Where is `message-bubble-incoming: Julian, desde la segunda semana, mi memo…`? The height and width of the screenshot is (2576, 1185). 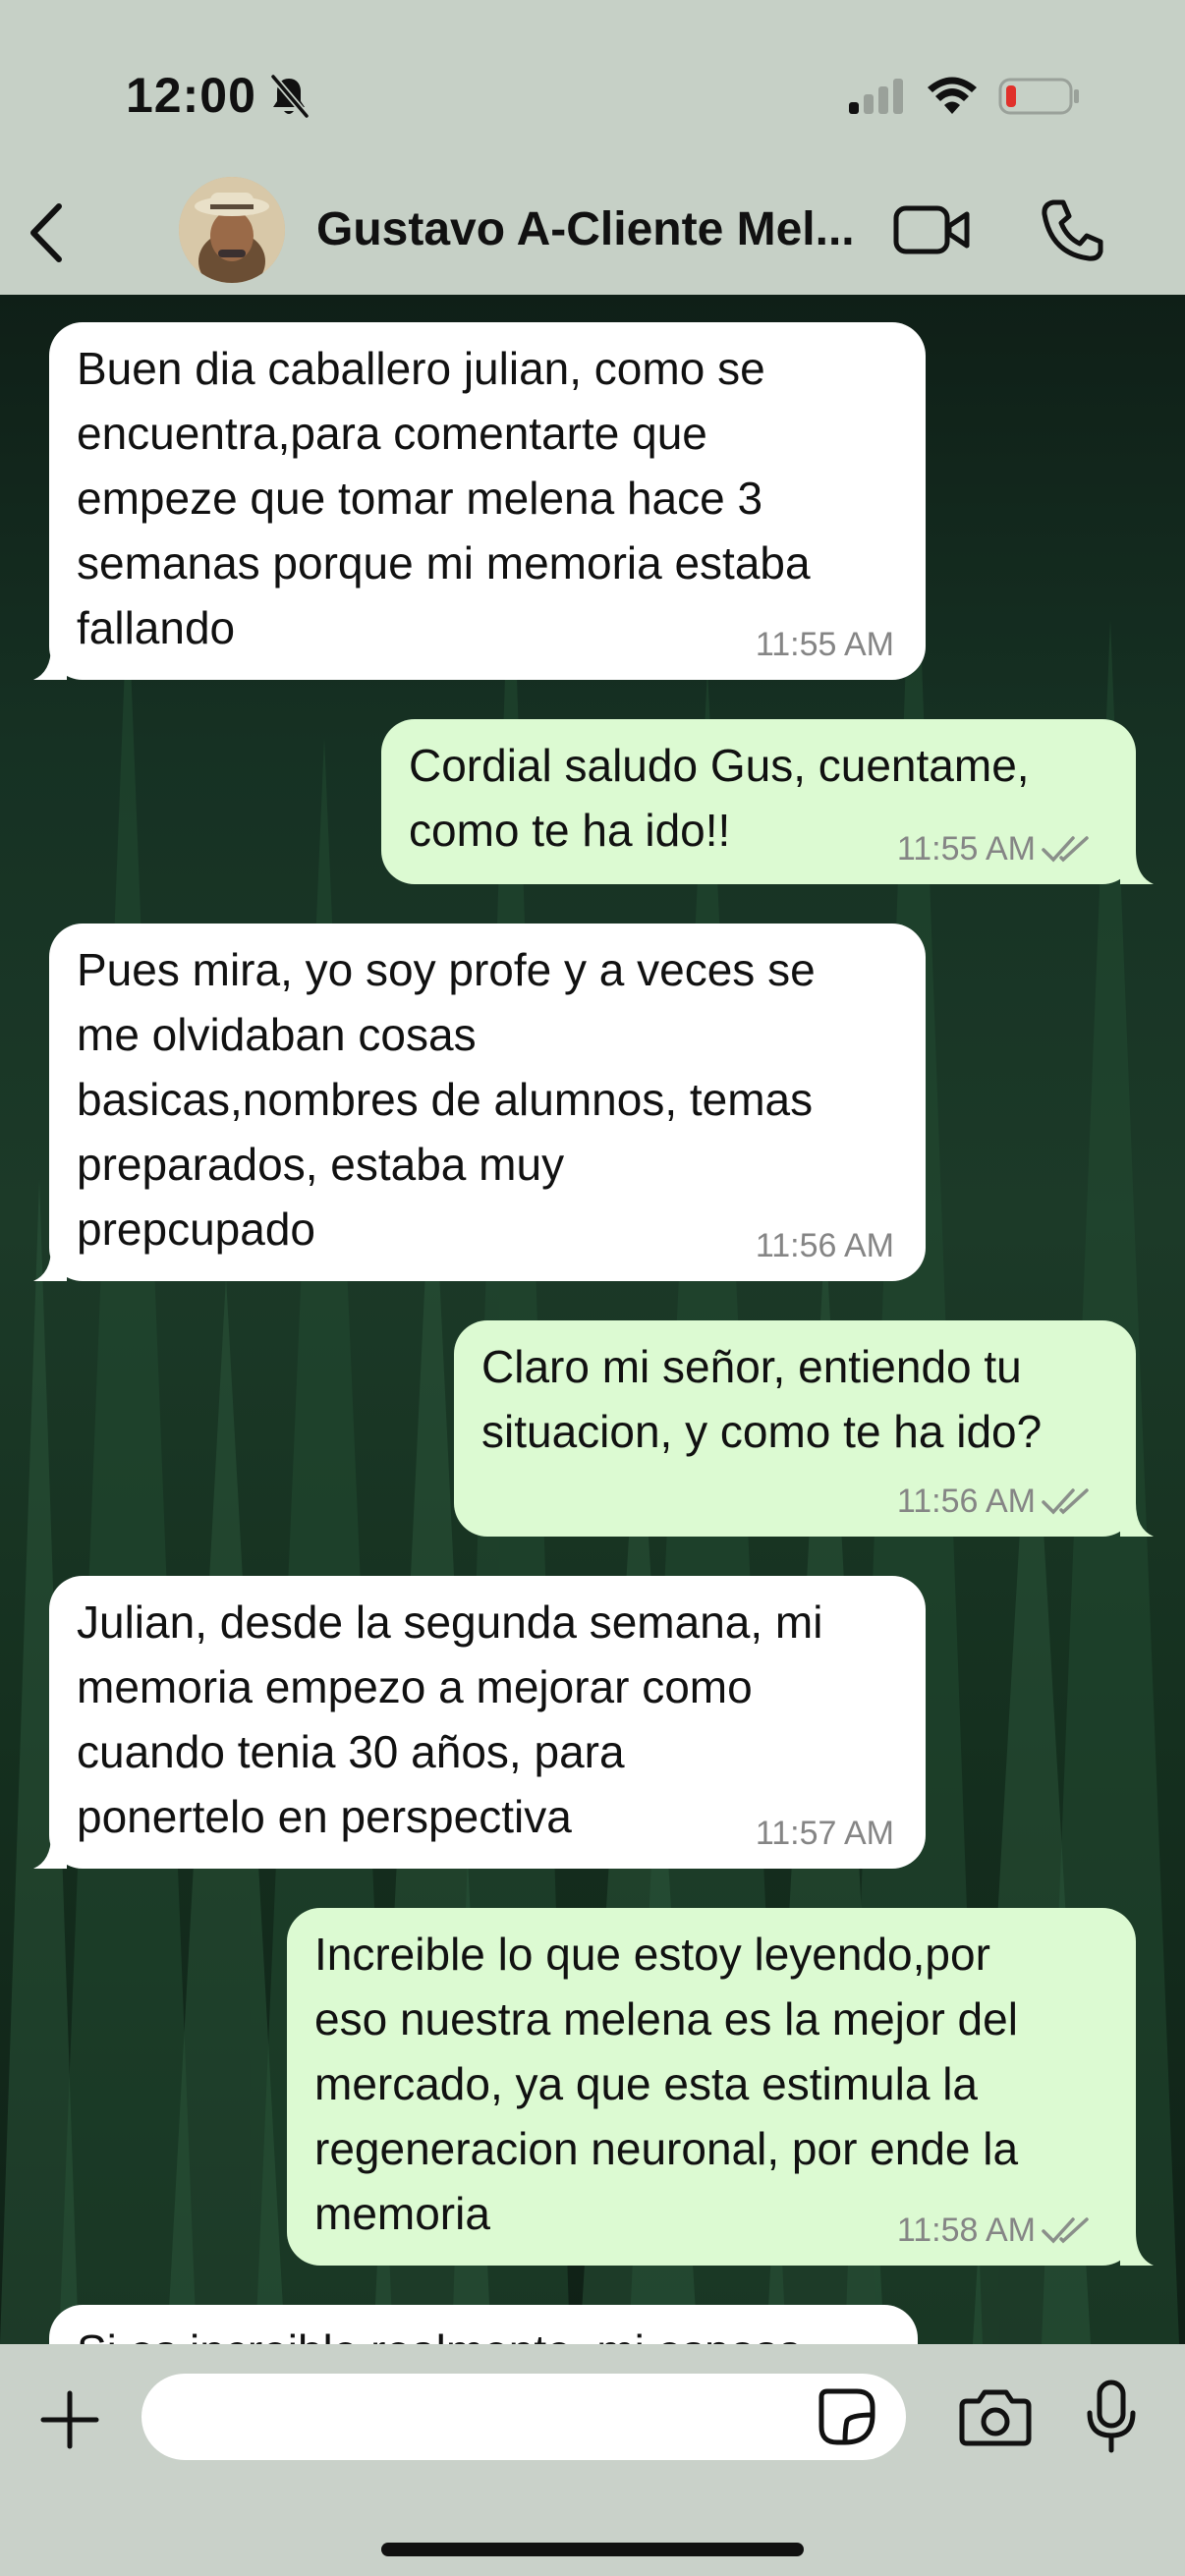
message-bubble-incoming: Julian, desde la segunda semana, mi memo… is located at coordinates (480, 1722).